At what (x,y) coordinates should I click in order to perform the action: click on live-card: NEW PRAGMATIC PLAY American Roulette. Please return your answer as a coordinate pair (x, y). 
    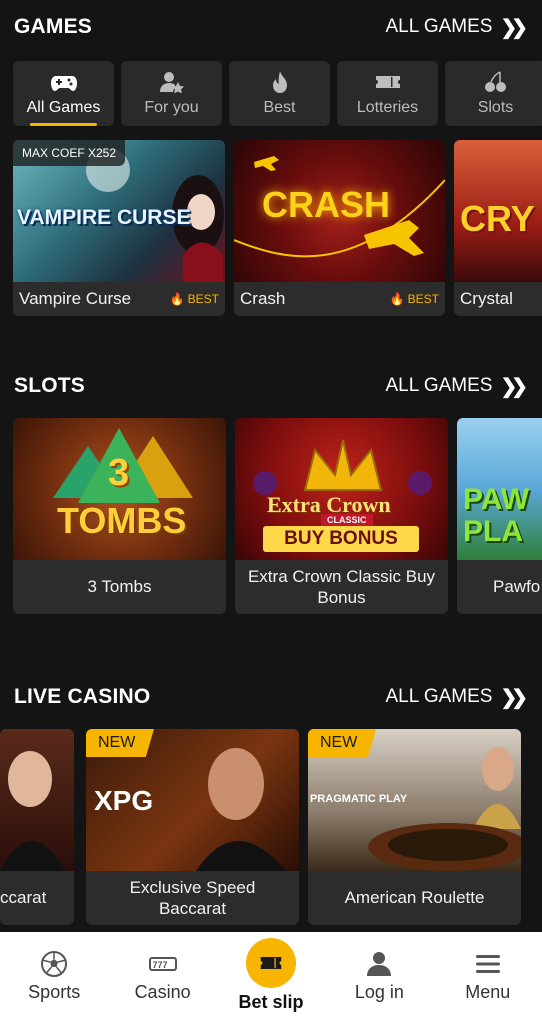
    Looking at the image, I should click on (414, 827).